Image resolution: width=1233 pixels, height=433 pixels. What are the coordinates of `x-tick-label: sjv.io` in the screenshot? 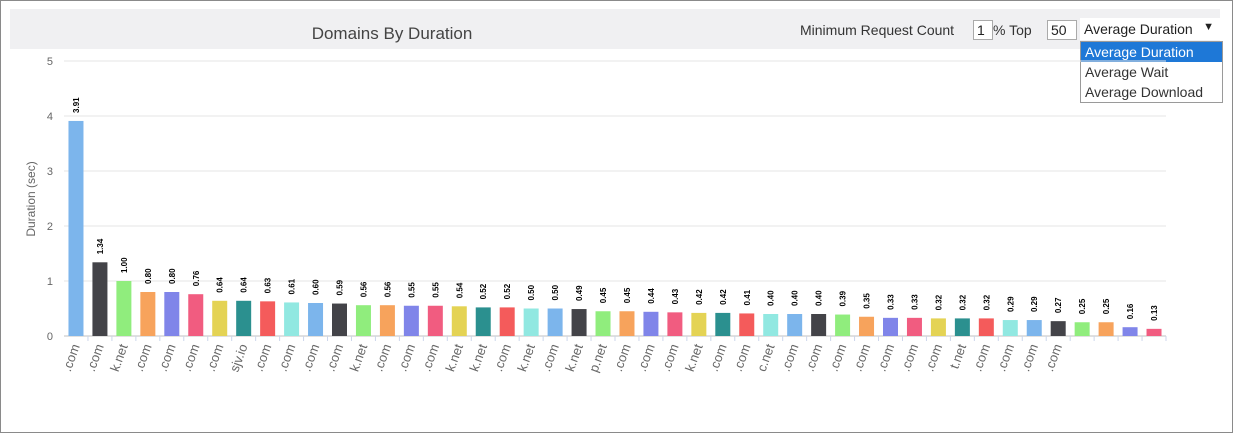 It's located at (239, 358).